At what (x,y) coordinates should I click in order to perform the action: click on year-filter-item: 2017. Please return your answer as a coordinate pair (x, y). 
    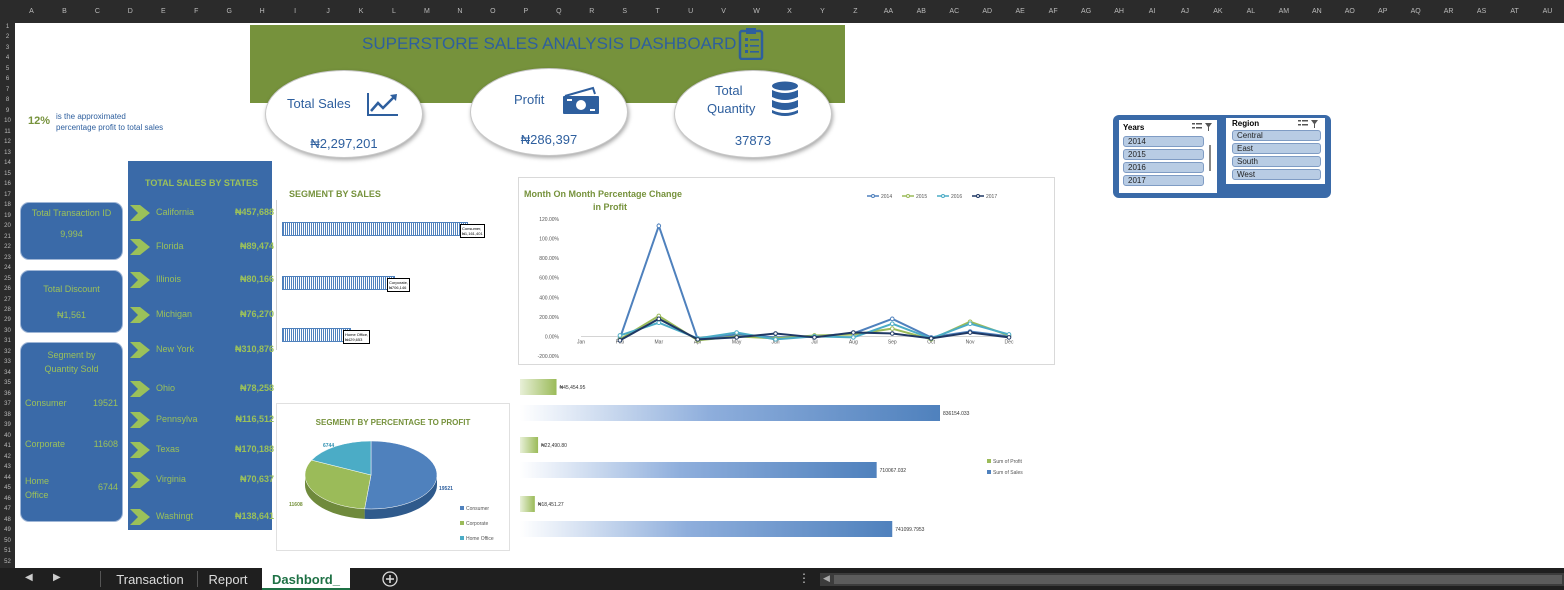
    Looking at the image, I should click on (1163, 180).